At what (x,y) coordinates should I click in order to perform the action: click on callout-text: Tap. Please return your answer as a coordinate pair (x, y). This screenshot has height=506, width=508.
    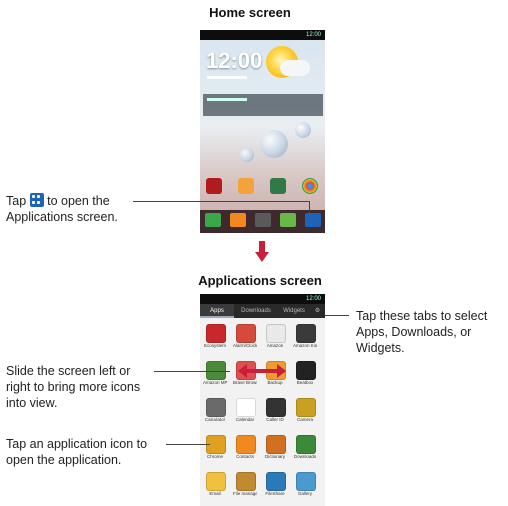
    Looking at the image, I should click on (16, 201).